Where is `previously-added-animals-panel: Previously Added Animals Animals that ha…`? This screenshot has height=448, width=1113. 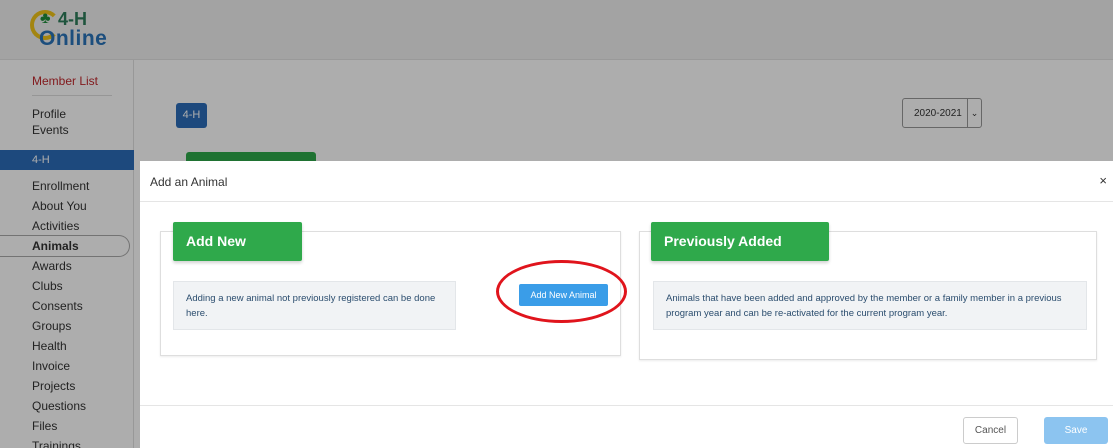 previously-added-animals-panel: Previously Added Animals Animals that ha… is located at coordinates (868, 291).